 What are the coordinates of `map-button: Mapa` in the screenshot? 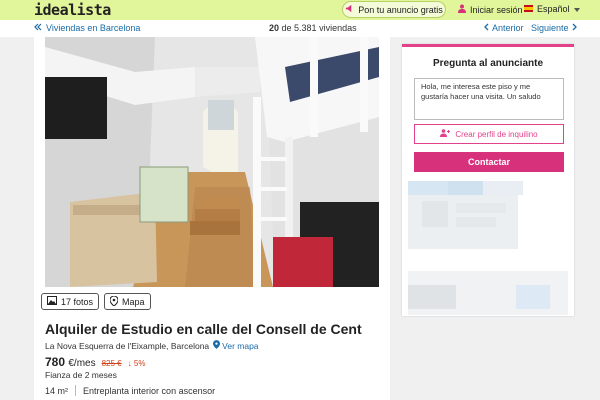 It's located at (127, 301).